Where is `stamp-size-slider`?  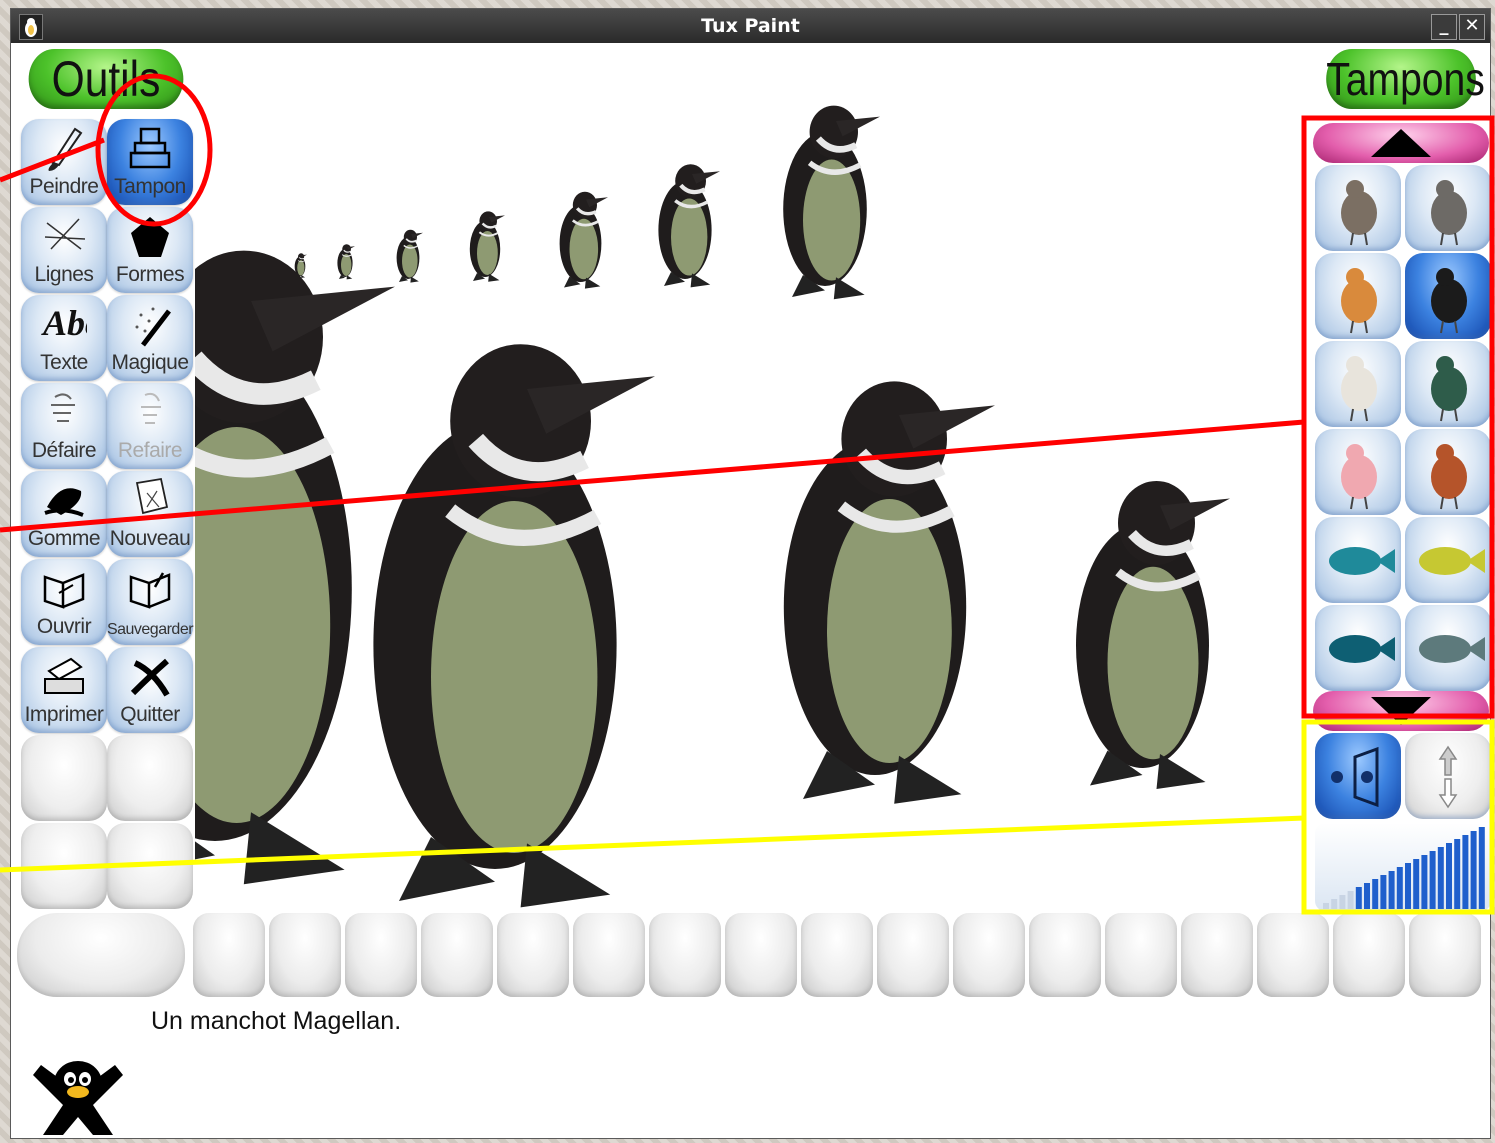 stamp-size-slider is located at coordinates (1403, 867).